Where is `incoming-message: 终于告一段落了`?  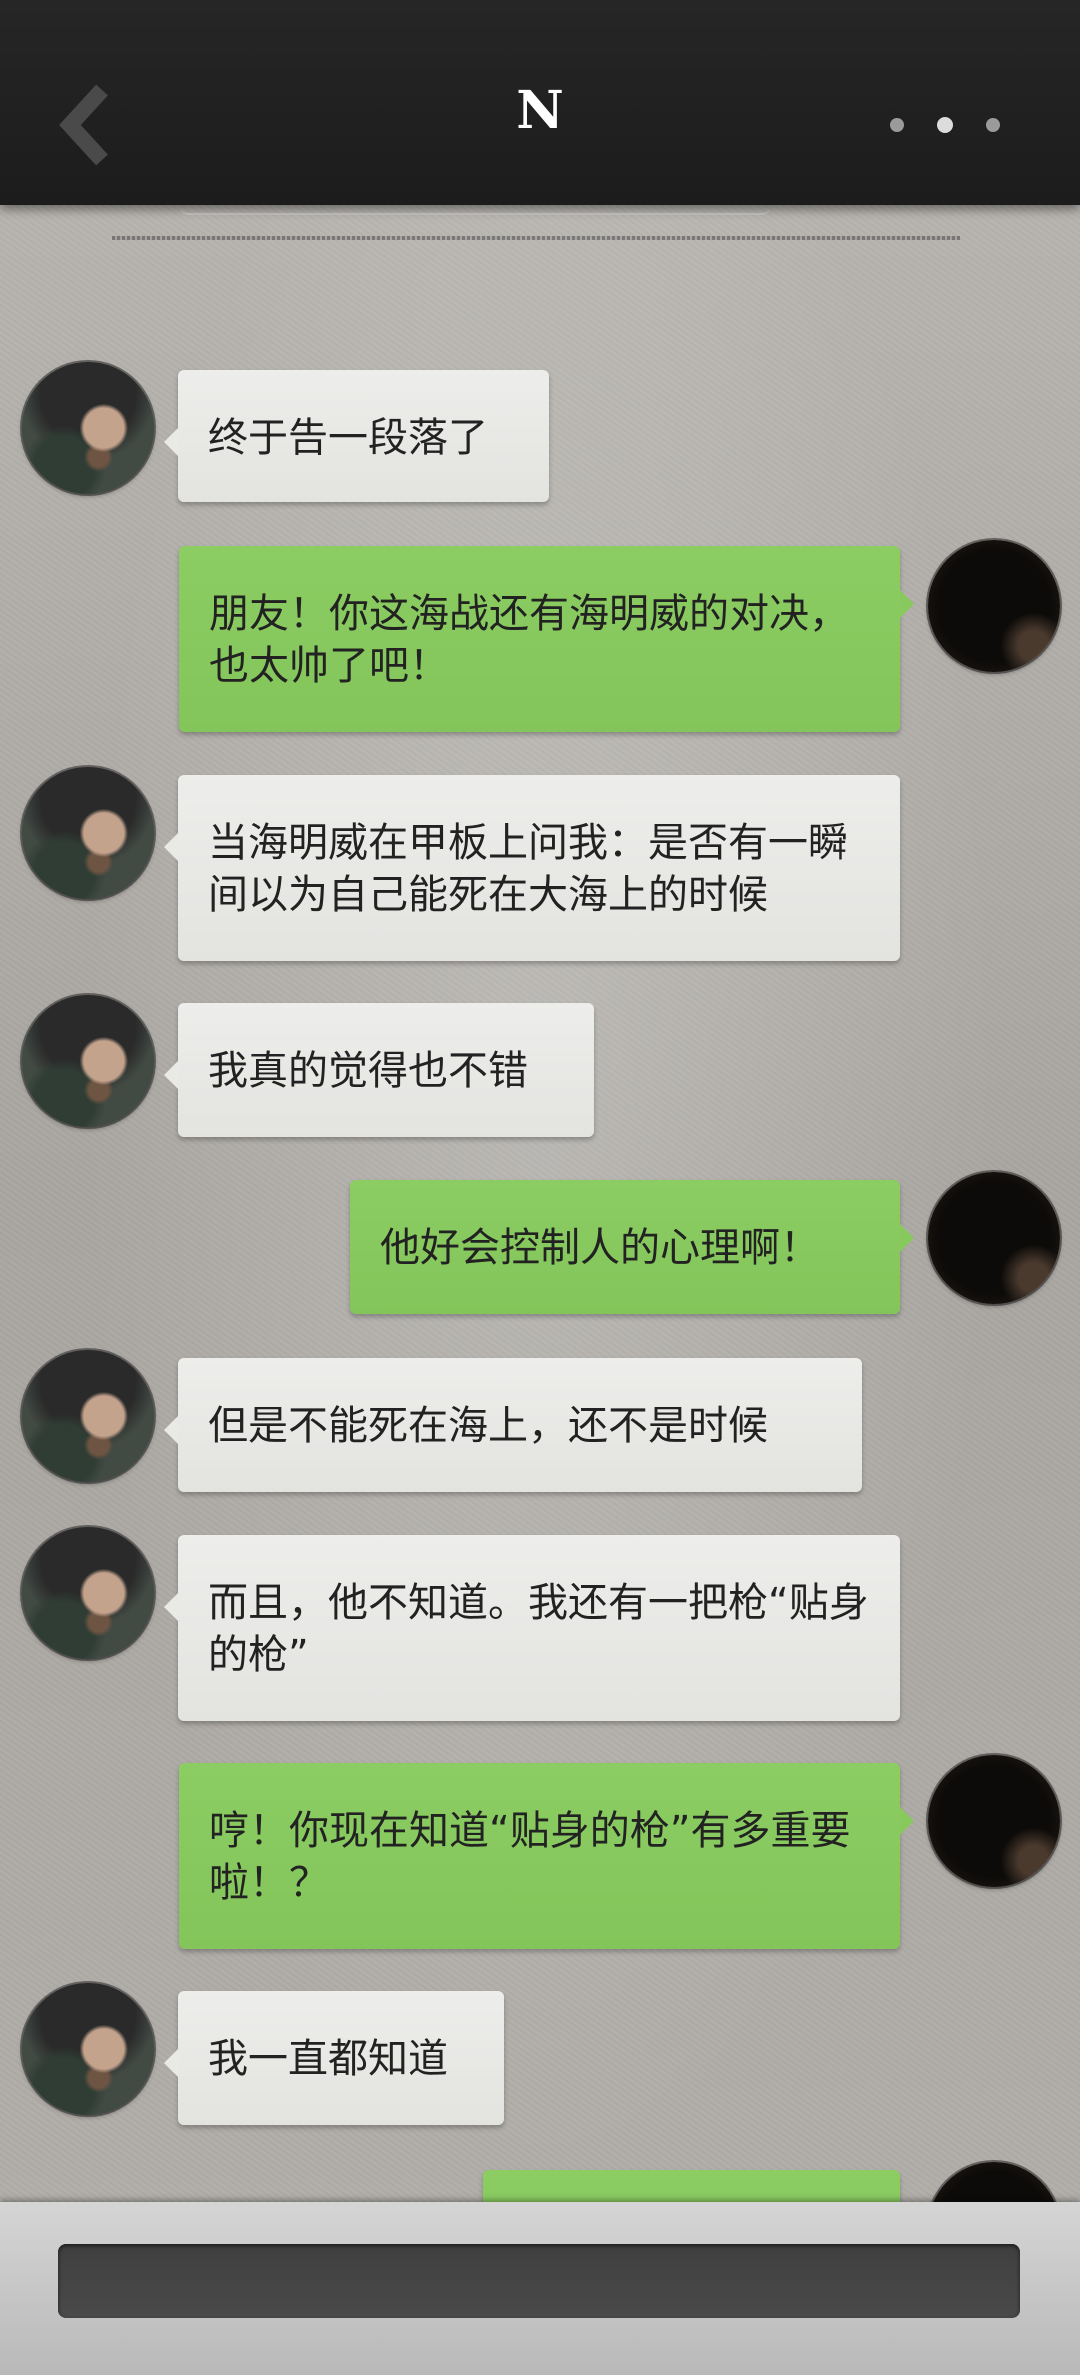
incoming-message: 终于告一段落了 is located at coordinates (356, 436).